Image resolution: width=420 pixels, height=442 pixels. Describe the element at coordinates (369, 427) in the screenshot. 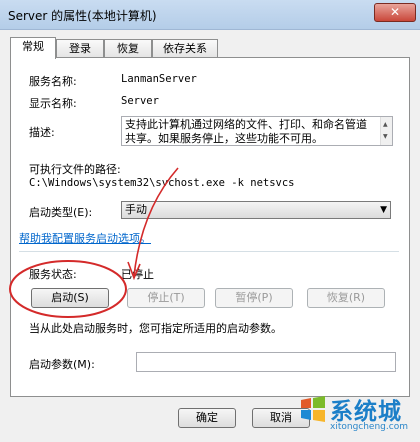

I see `watermark-url: xitongcheng.com` at that location.